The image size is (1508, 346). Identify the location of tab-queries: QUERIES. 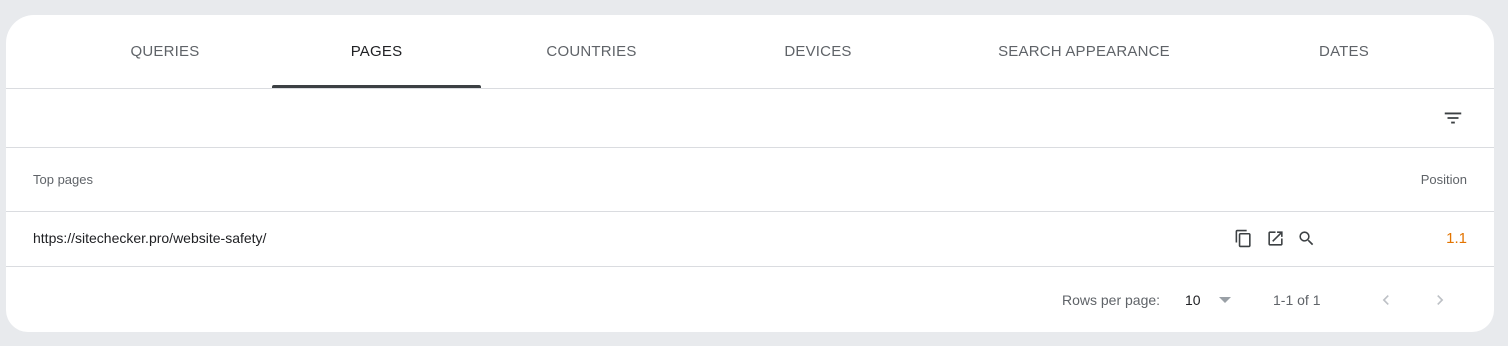
(165, 51).